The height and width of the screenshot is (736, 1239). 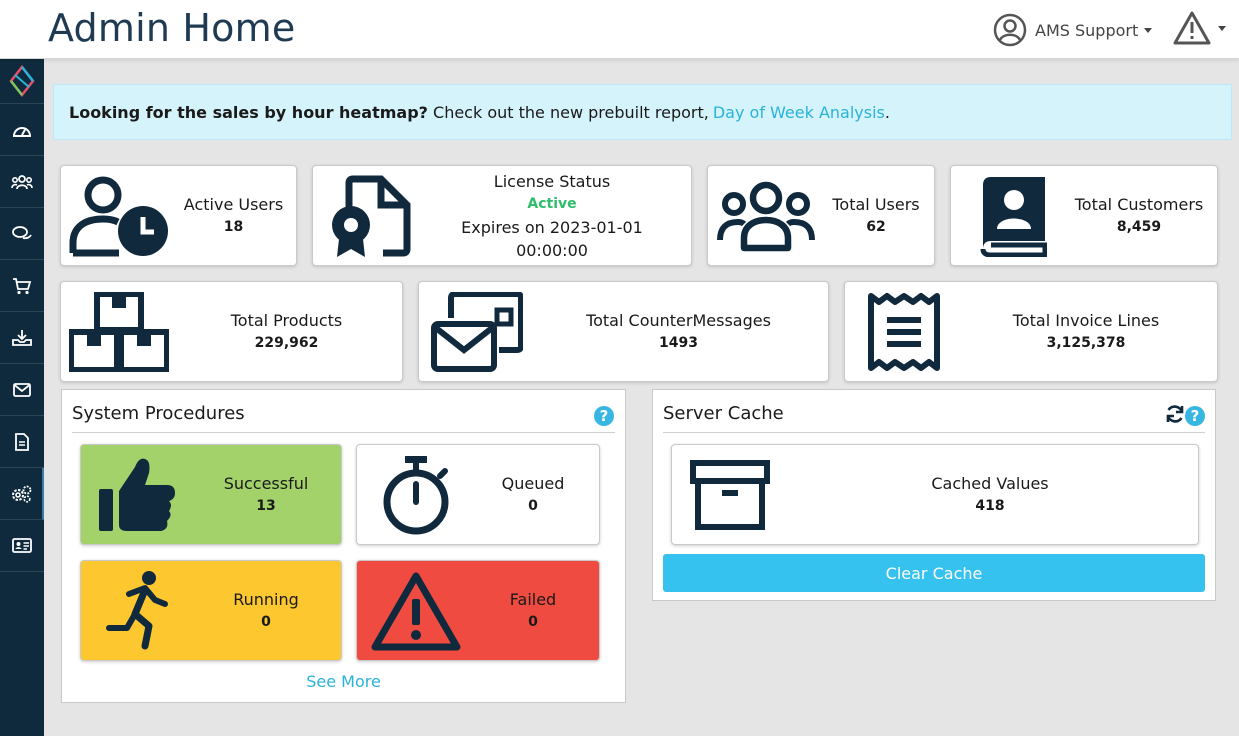 I want to click on sidebar-item-documents, so click(x=22, y=442).